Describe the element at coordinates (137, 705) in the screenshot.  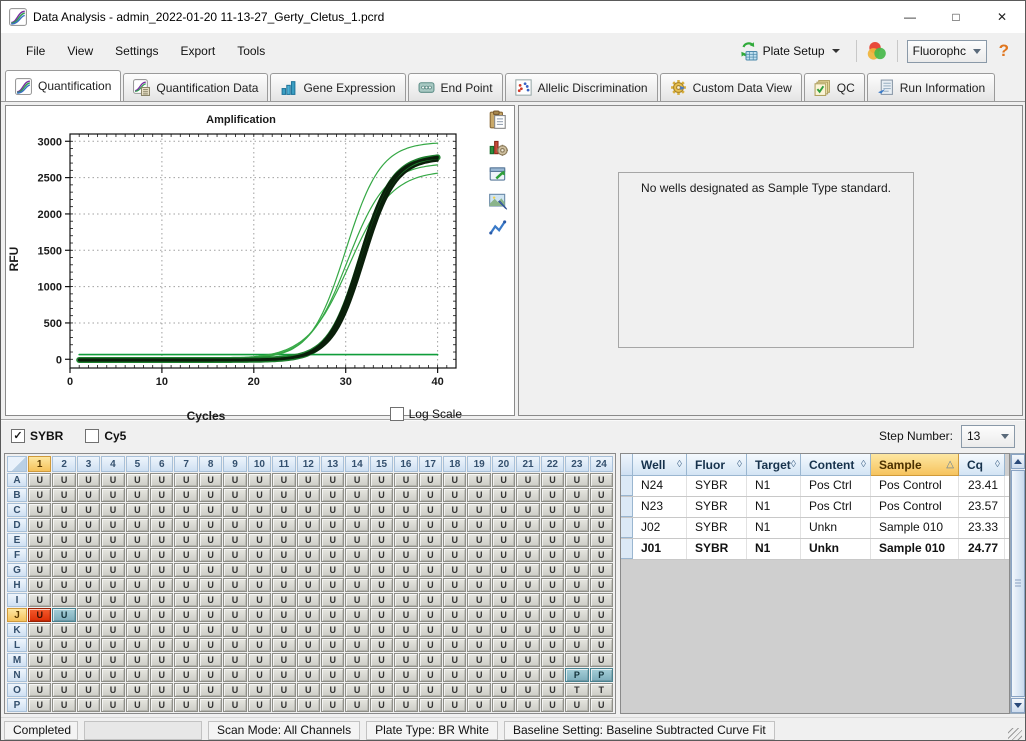
I see `well-P5: U` at that location.